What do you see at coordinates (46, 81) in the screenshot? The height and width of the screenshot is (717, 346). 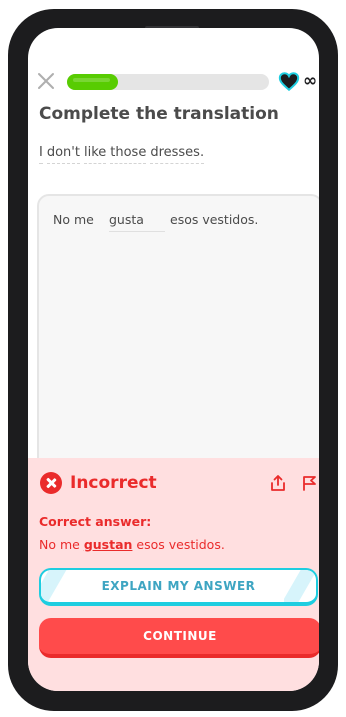 I see `close-icon` at bounding box center [46, 81].